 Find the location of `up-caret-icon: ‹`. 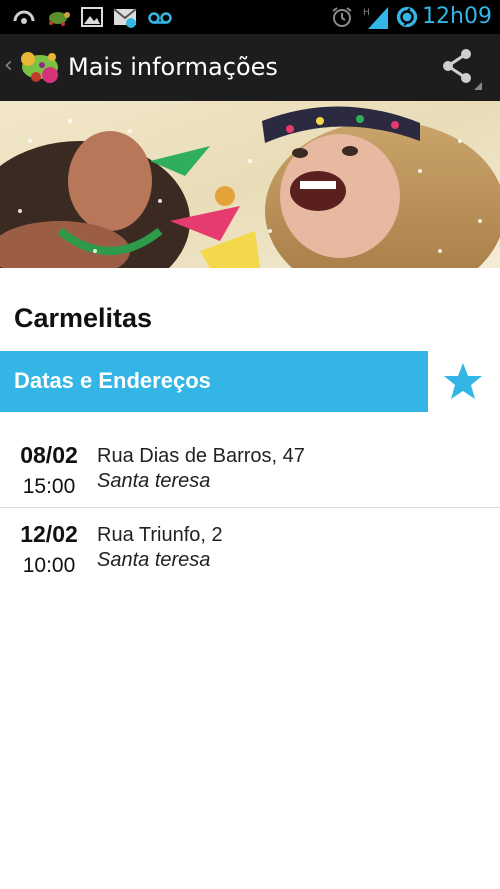

up-caret-icon: ‹ is located at coordinates (8, 66).